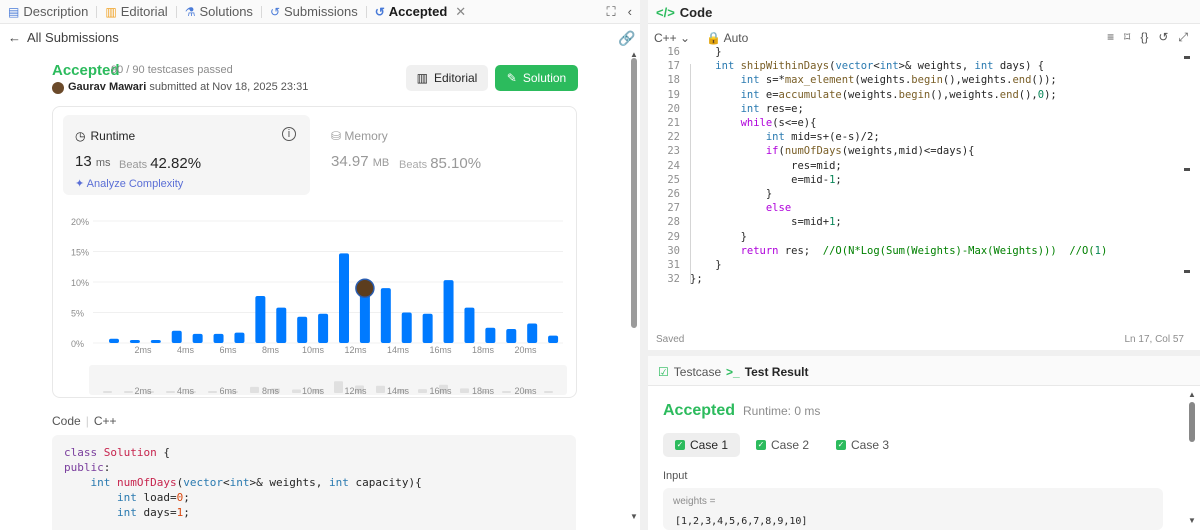  What do you see at coordinates (1183, 37) in the screenshot?
I see `expand-icon: ⤢` at bounding box center [1183, 37].